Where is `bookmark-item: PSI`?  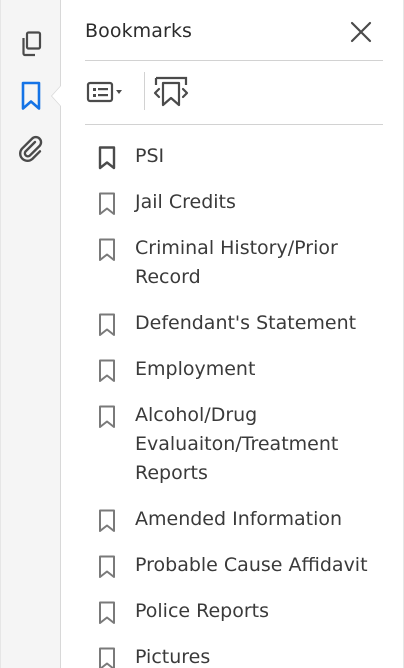 bookmark-item: PSI is located at coordinates (247, 156).